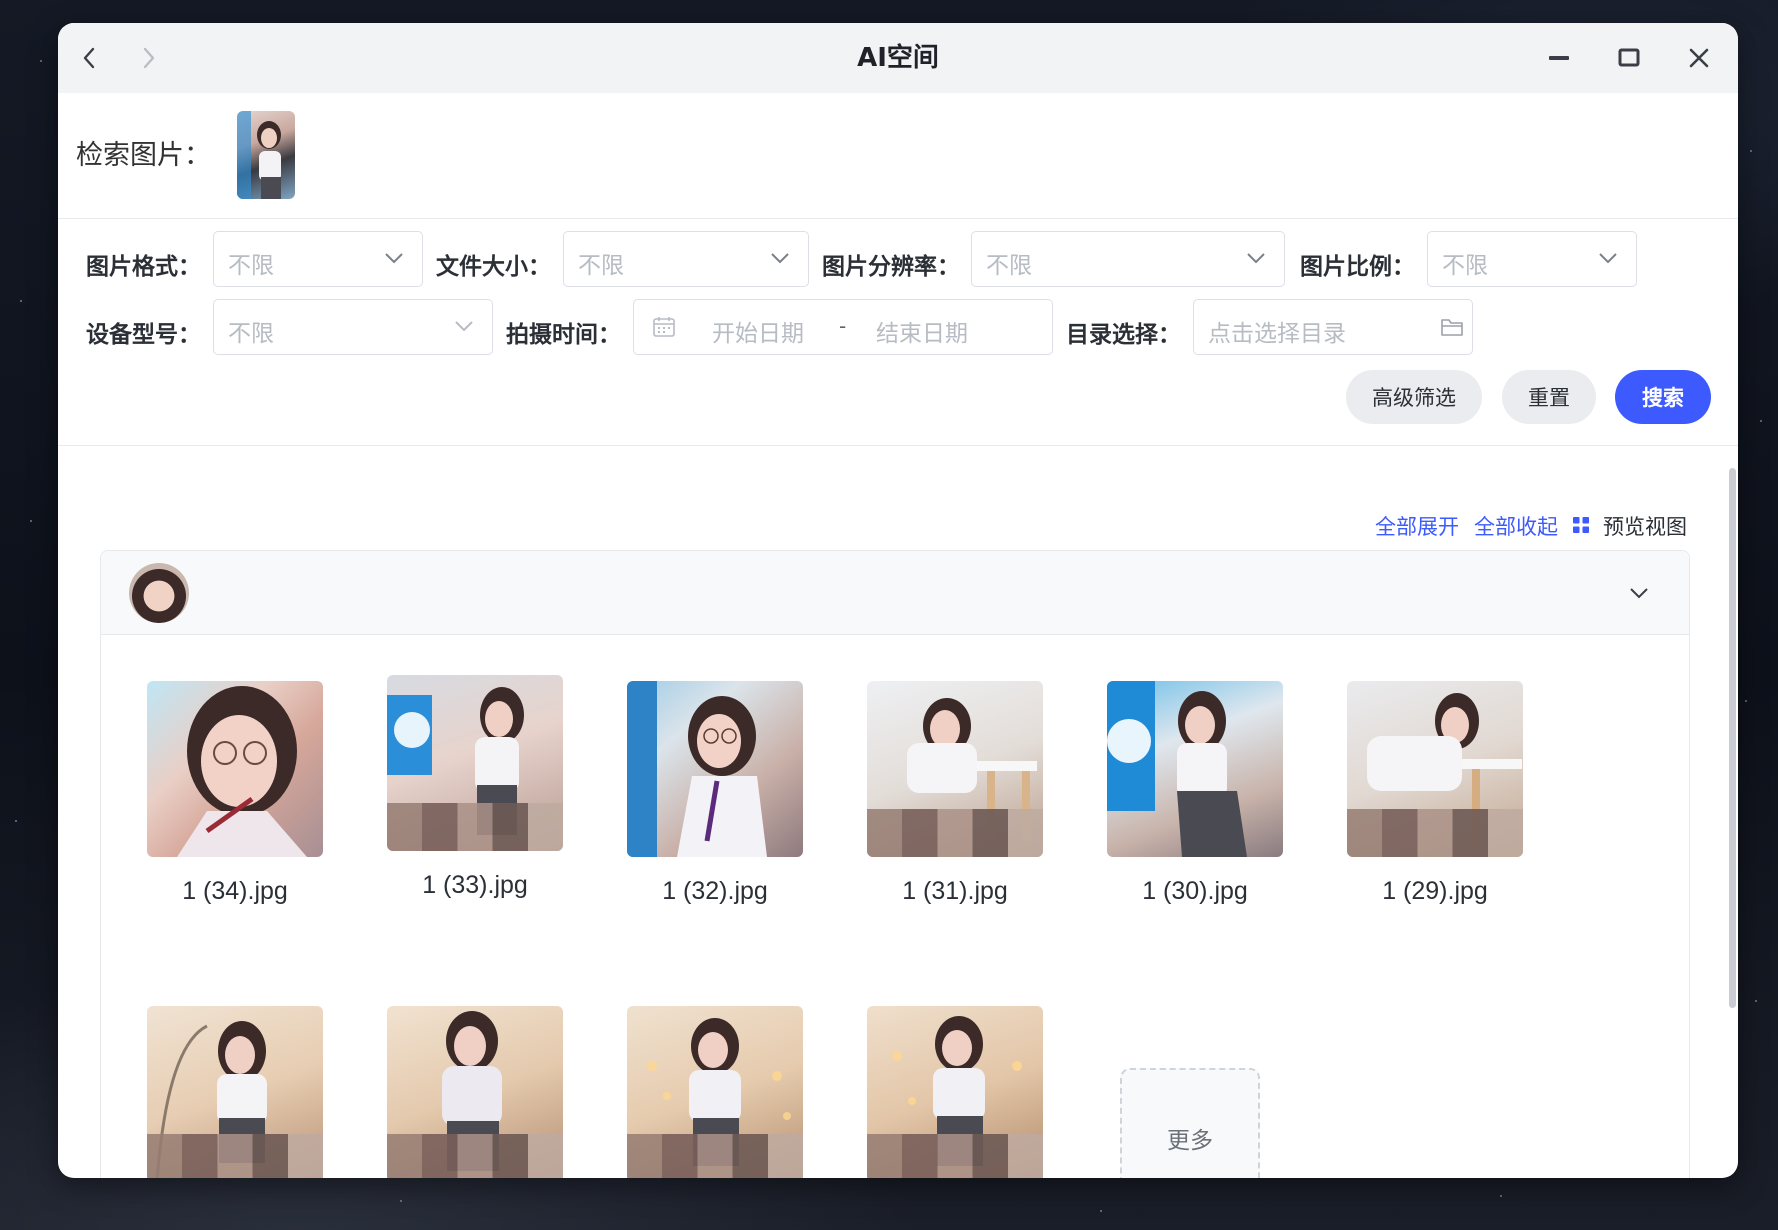 This screenshot has width=1778, height=1230. Describe the element at coordinates (601, 266) in the screenshot. I see `size-value: 不限` at that location.